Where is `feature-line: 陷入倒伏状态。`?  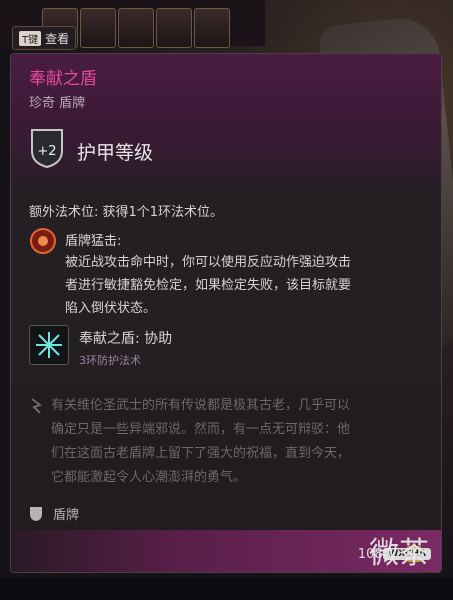 feature-line: 陷入倒伏状态。 is located at coordinates (111, 308).